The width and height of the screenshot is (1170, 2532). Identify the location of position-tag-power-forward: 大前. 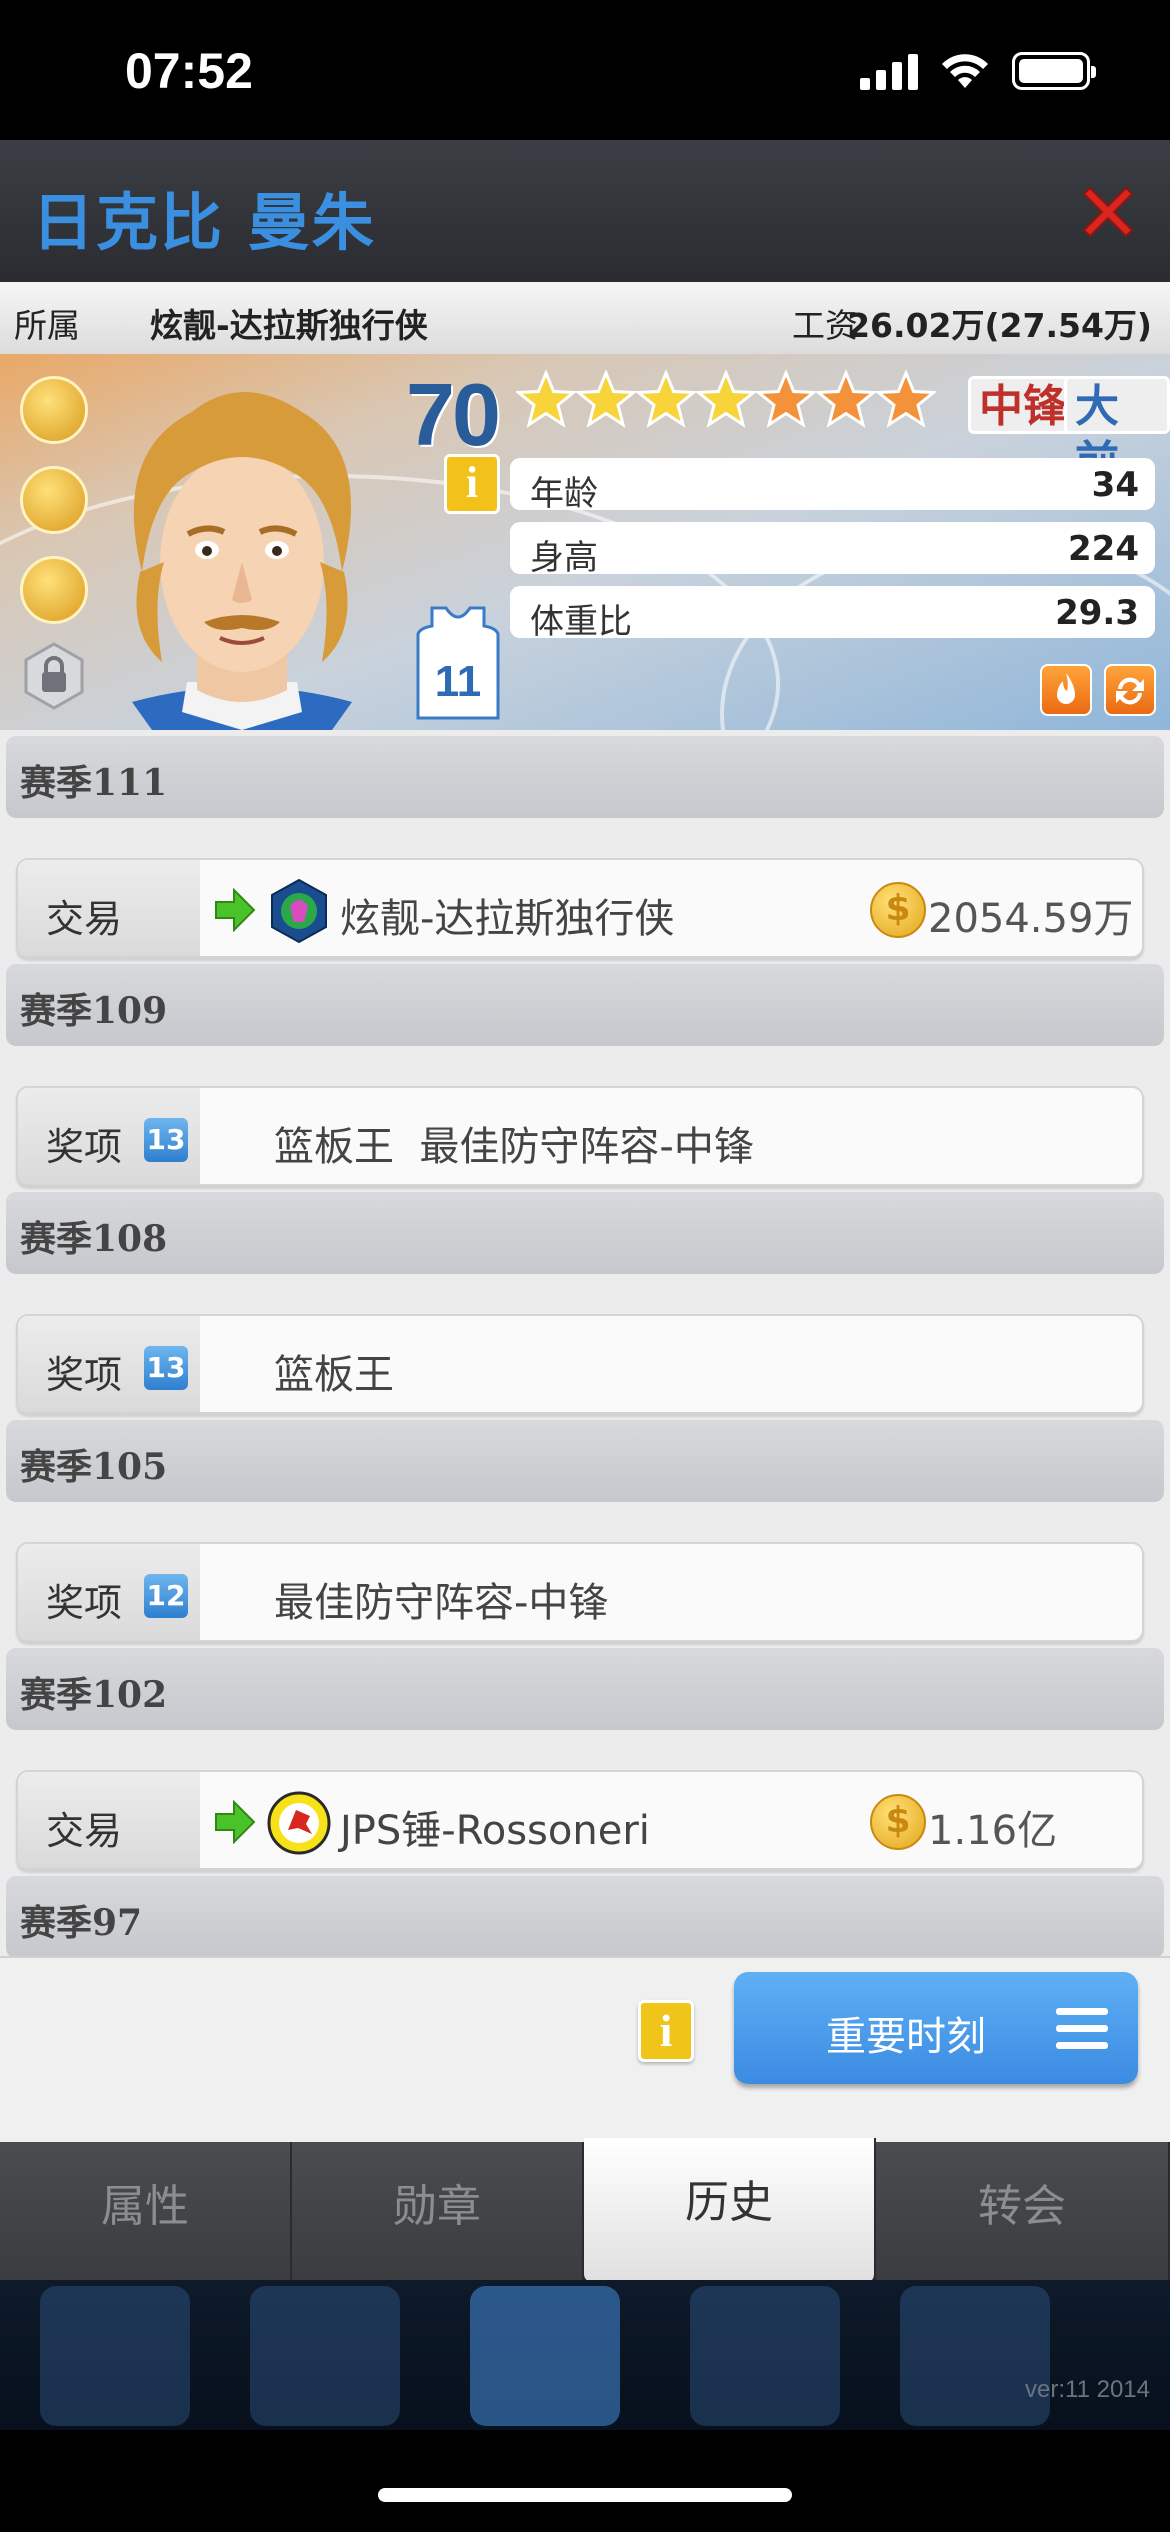
(1117, 432).